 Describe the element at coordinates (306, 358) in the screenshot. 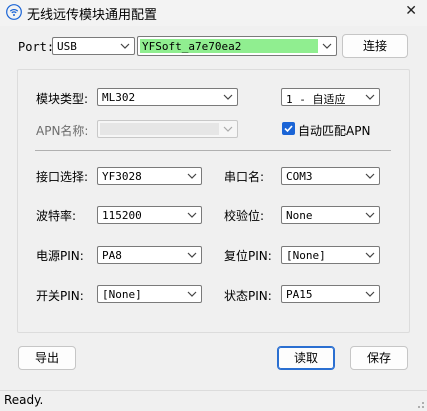

I see `read-button: 读取` at that location.